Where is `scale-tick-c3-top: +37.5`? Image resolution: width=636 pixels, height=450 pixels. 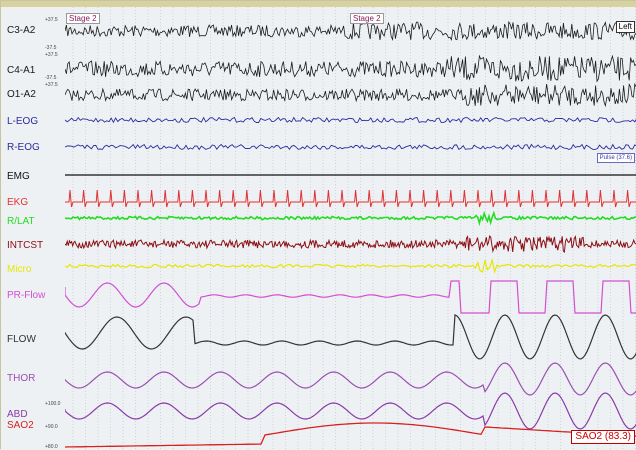 scale-tick-c3-top: +37.5 is located at coordinates (51, 20).